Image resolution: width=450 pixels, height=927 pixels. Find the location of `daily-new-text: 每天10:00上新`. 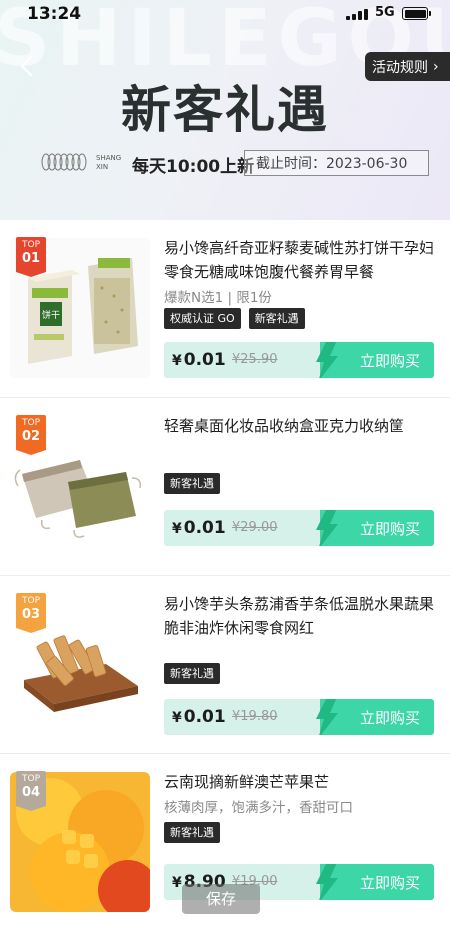

daily-new-text: 每天10:00上新 is located at coordinates (193, 167).